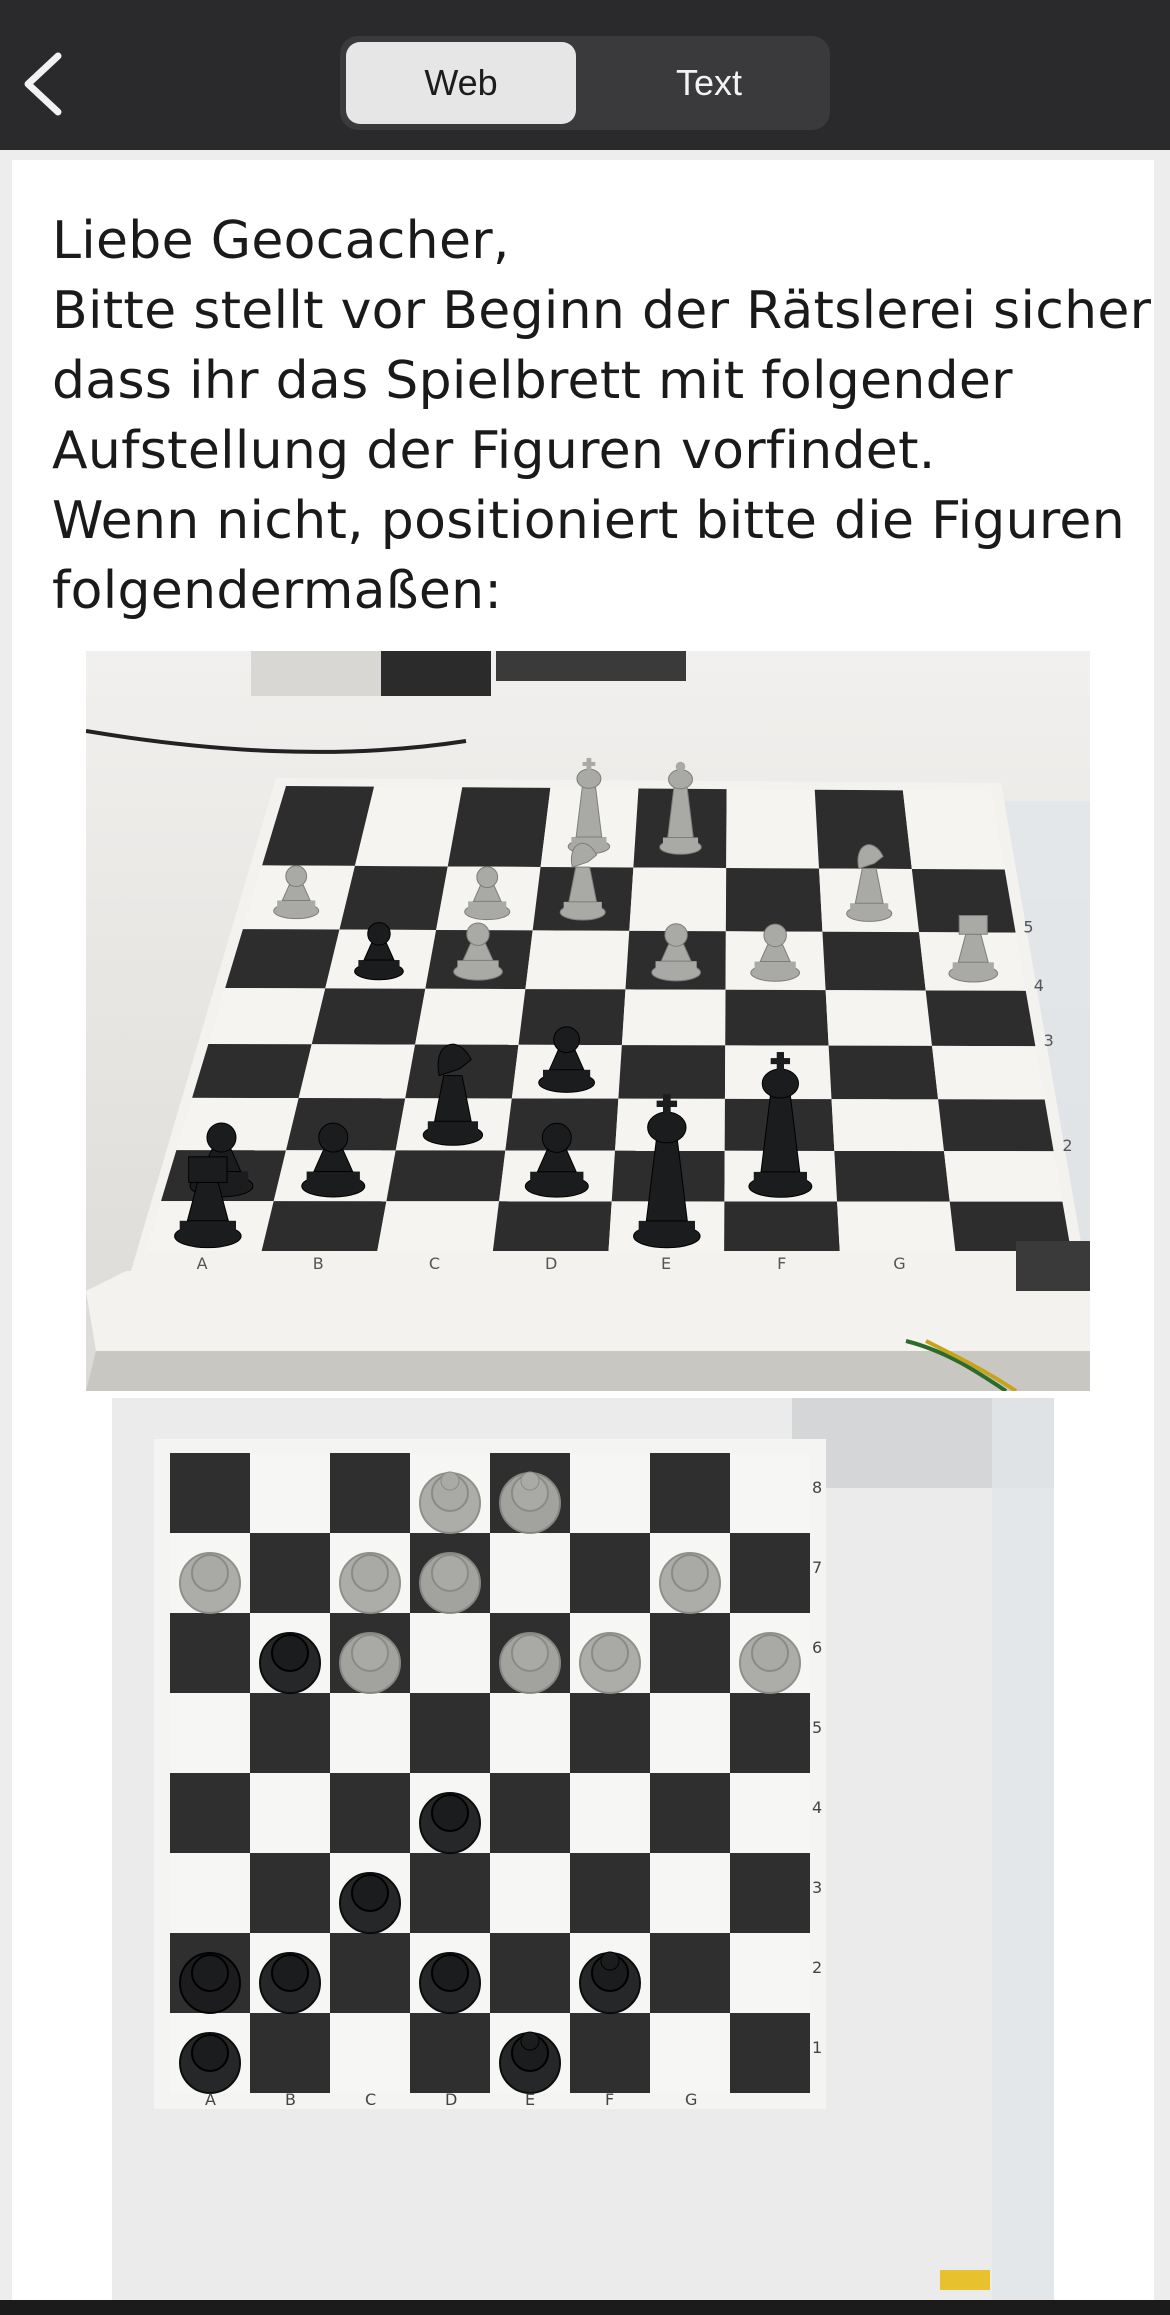 Image resolution: width=1170 pixels, height=2315 pixels. What do you see at coordinates (817, 1647) in the screenshot?
I see `board-rank-label: 6` at bounding box center [817, 1647].